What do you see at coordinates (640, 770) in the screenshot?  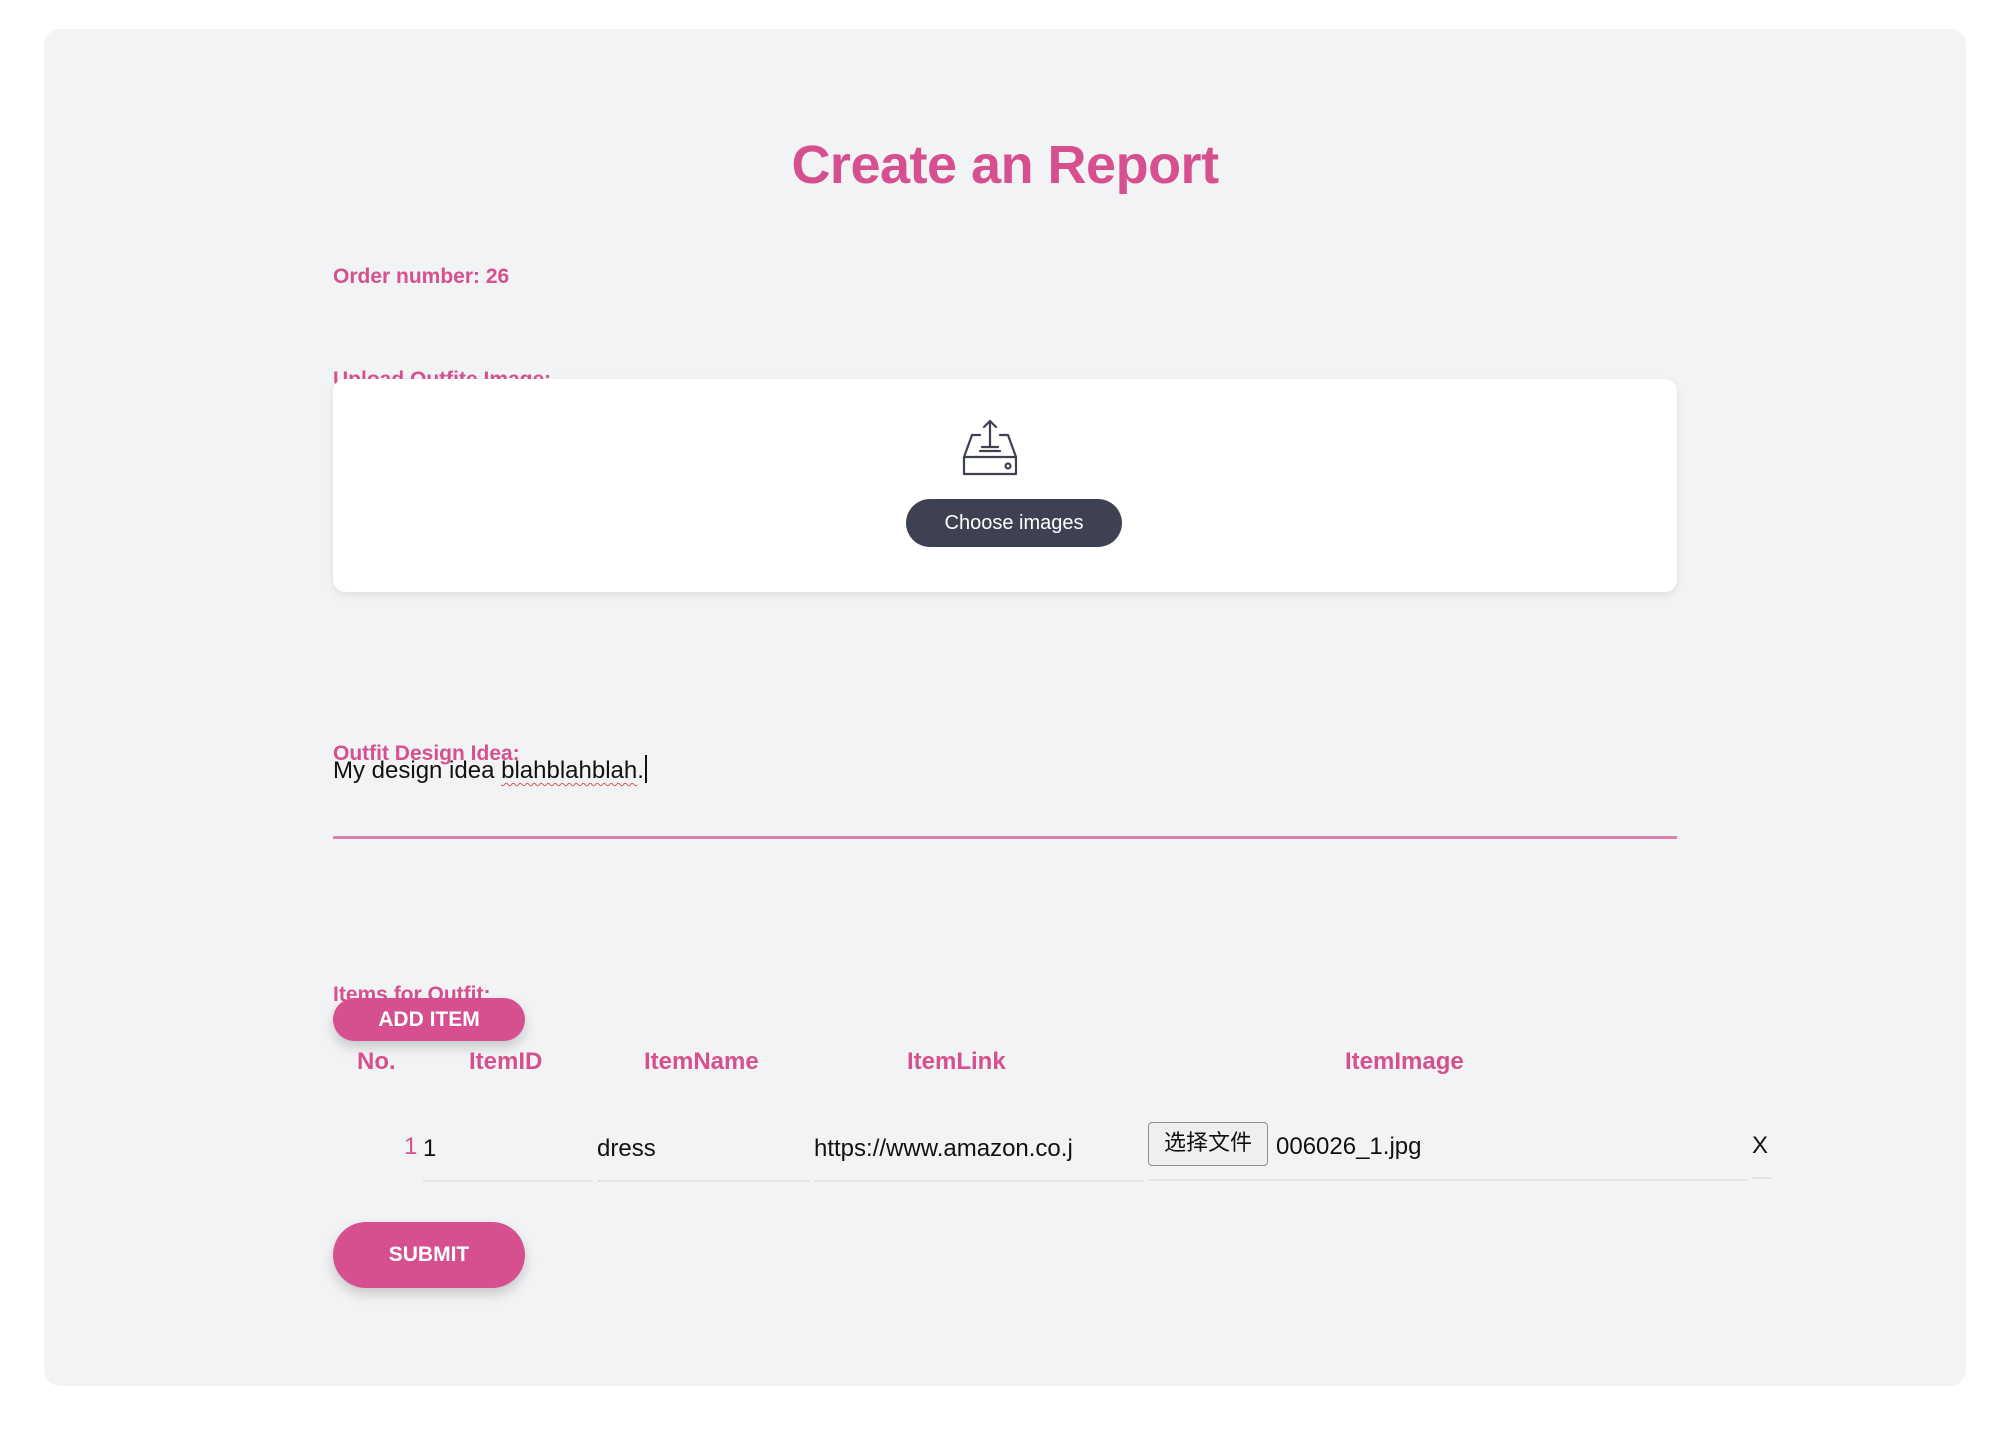 I see `design-idea-text-end: .` at bounding box center [640, 770].